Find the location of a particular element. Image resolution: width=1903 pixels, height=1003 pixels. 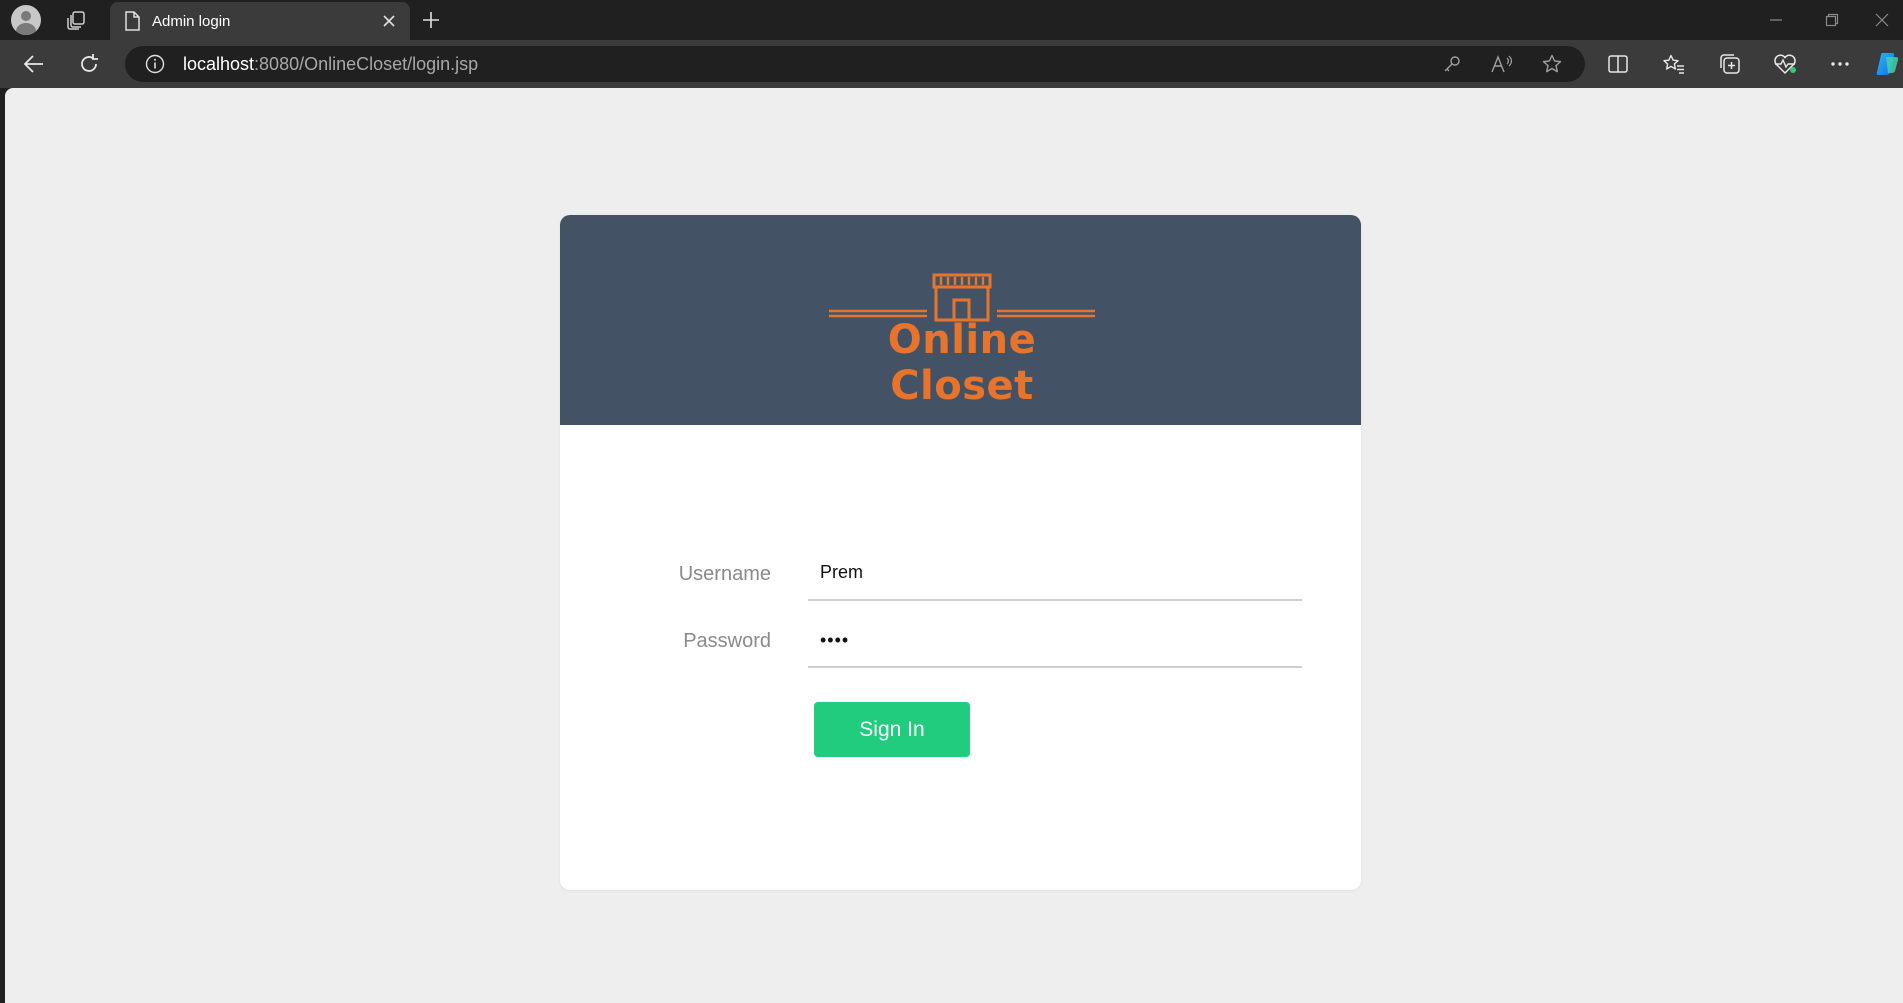

online-closet-logo: Online Closet is located at coordinates (962, 341).